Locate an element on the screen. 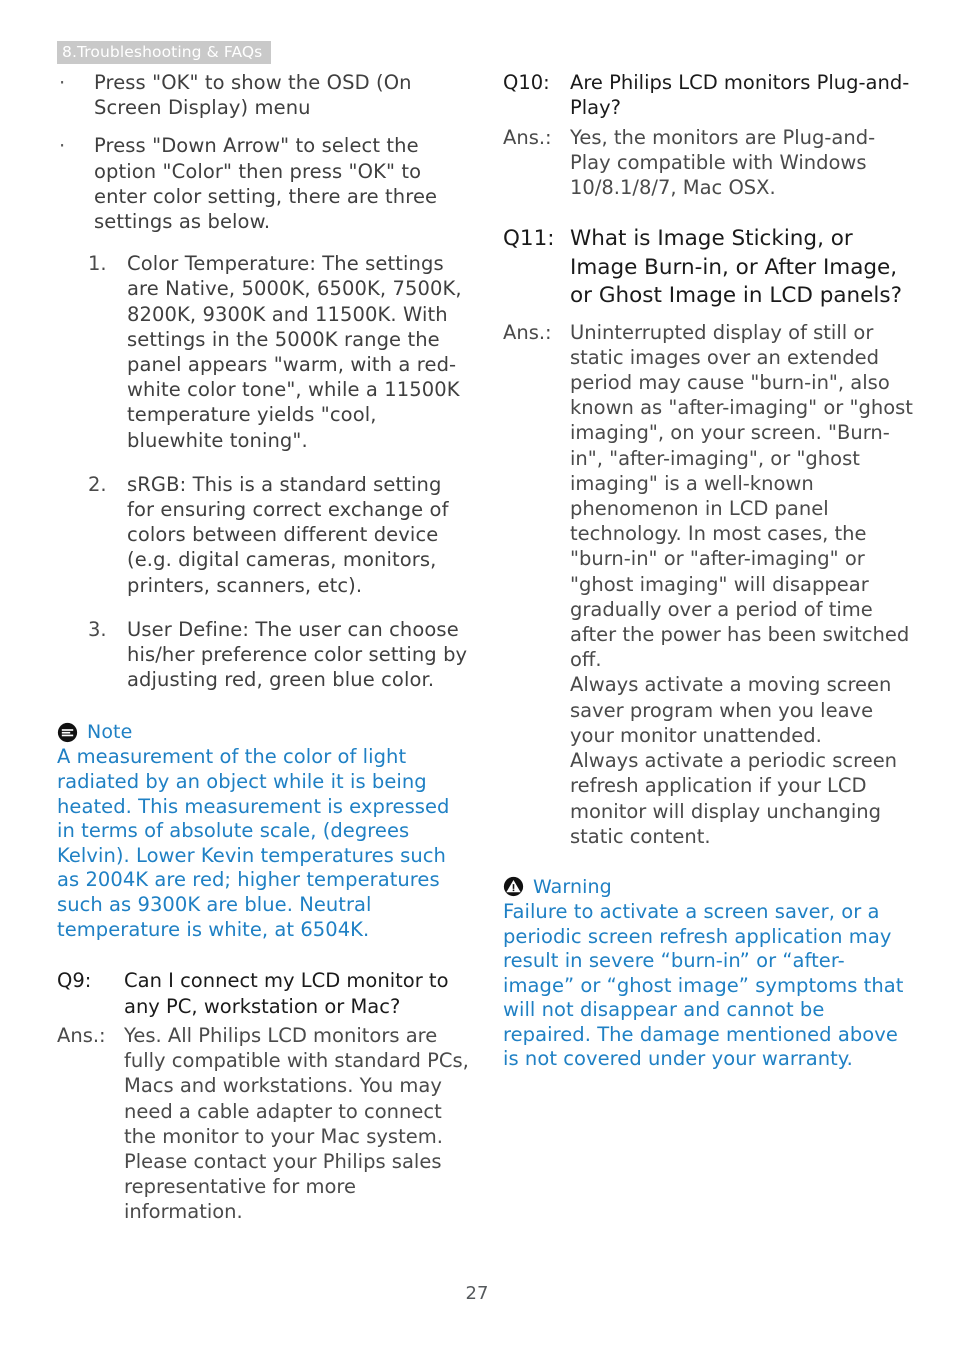 Image resolution: width=954 pixels, height=1354 pixels. note-icon is located at coordinates (67, 732).